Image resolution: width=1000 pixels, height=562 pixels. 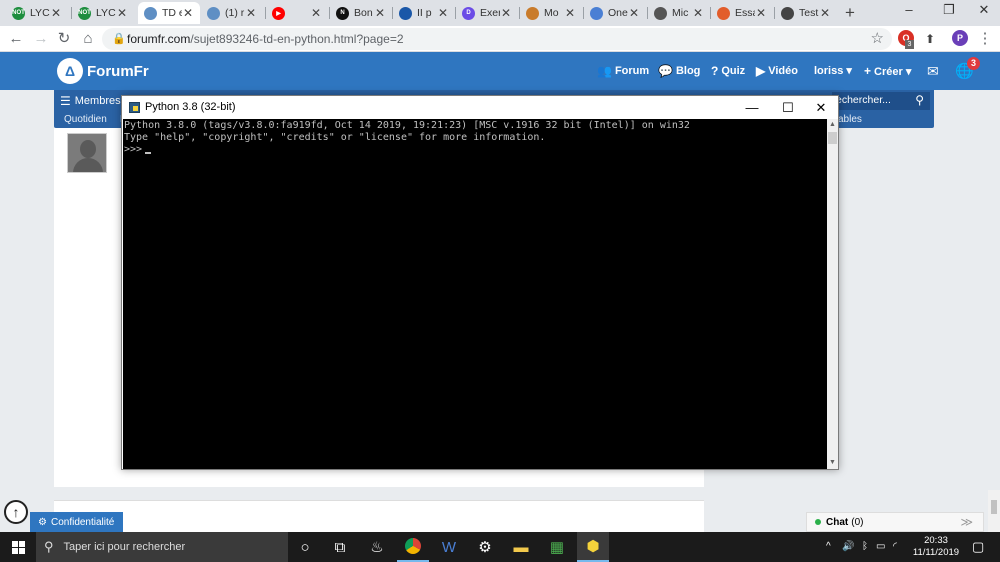 I want to click on scroll-to-top-icon: ↑, so click(x=16, y=512).